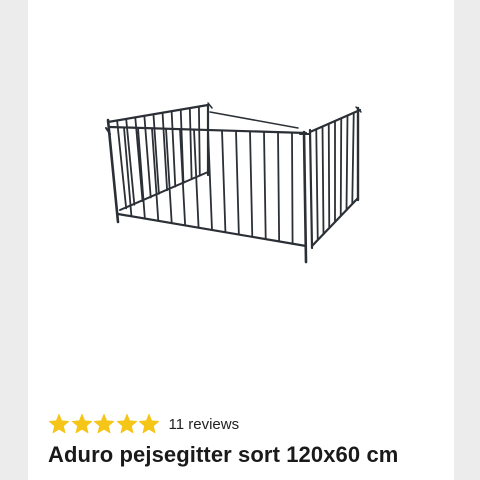 The width and height of the screenshot is (480, 480). I want to click on product-title: Aduro pejsegitter sort 120x60 cm, so click(223, 454).